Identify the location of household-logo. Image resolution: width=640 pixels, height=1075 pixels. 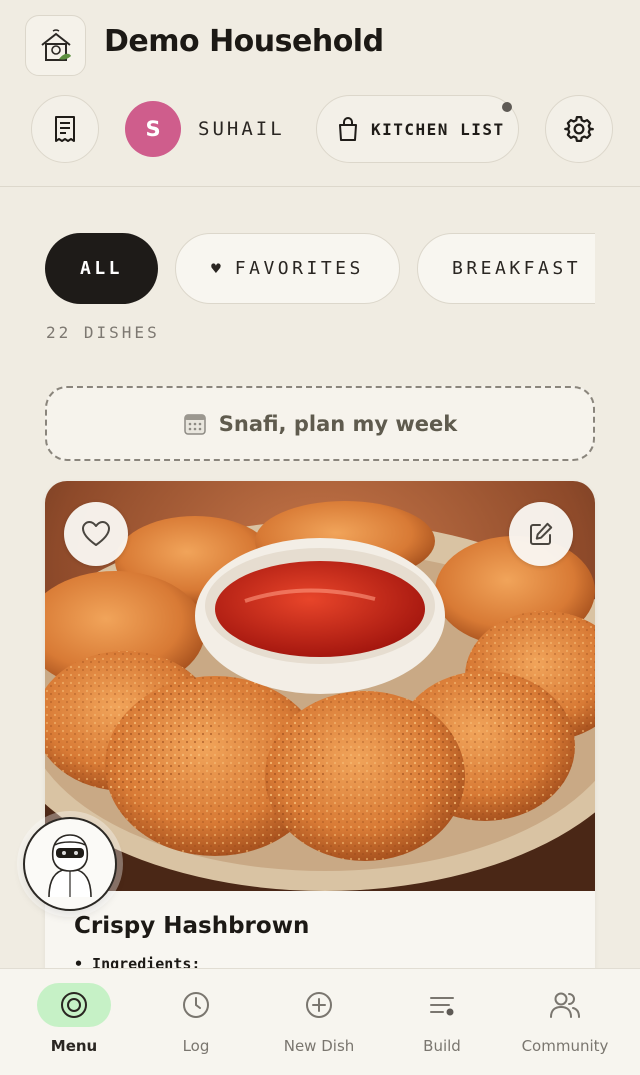
(55, 45).